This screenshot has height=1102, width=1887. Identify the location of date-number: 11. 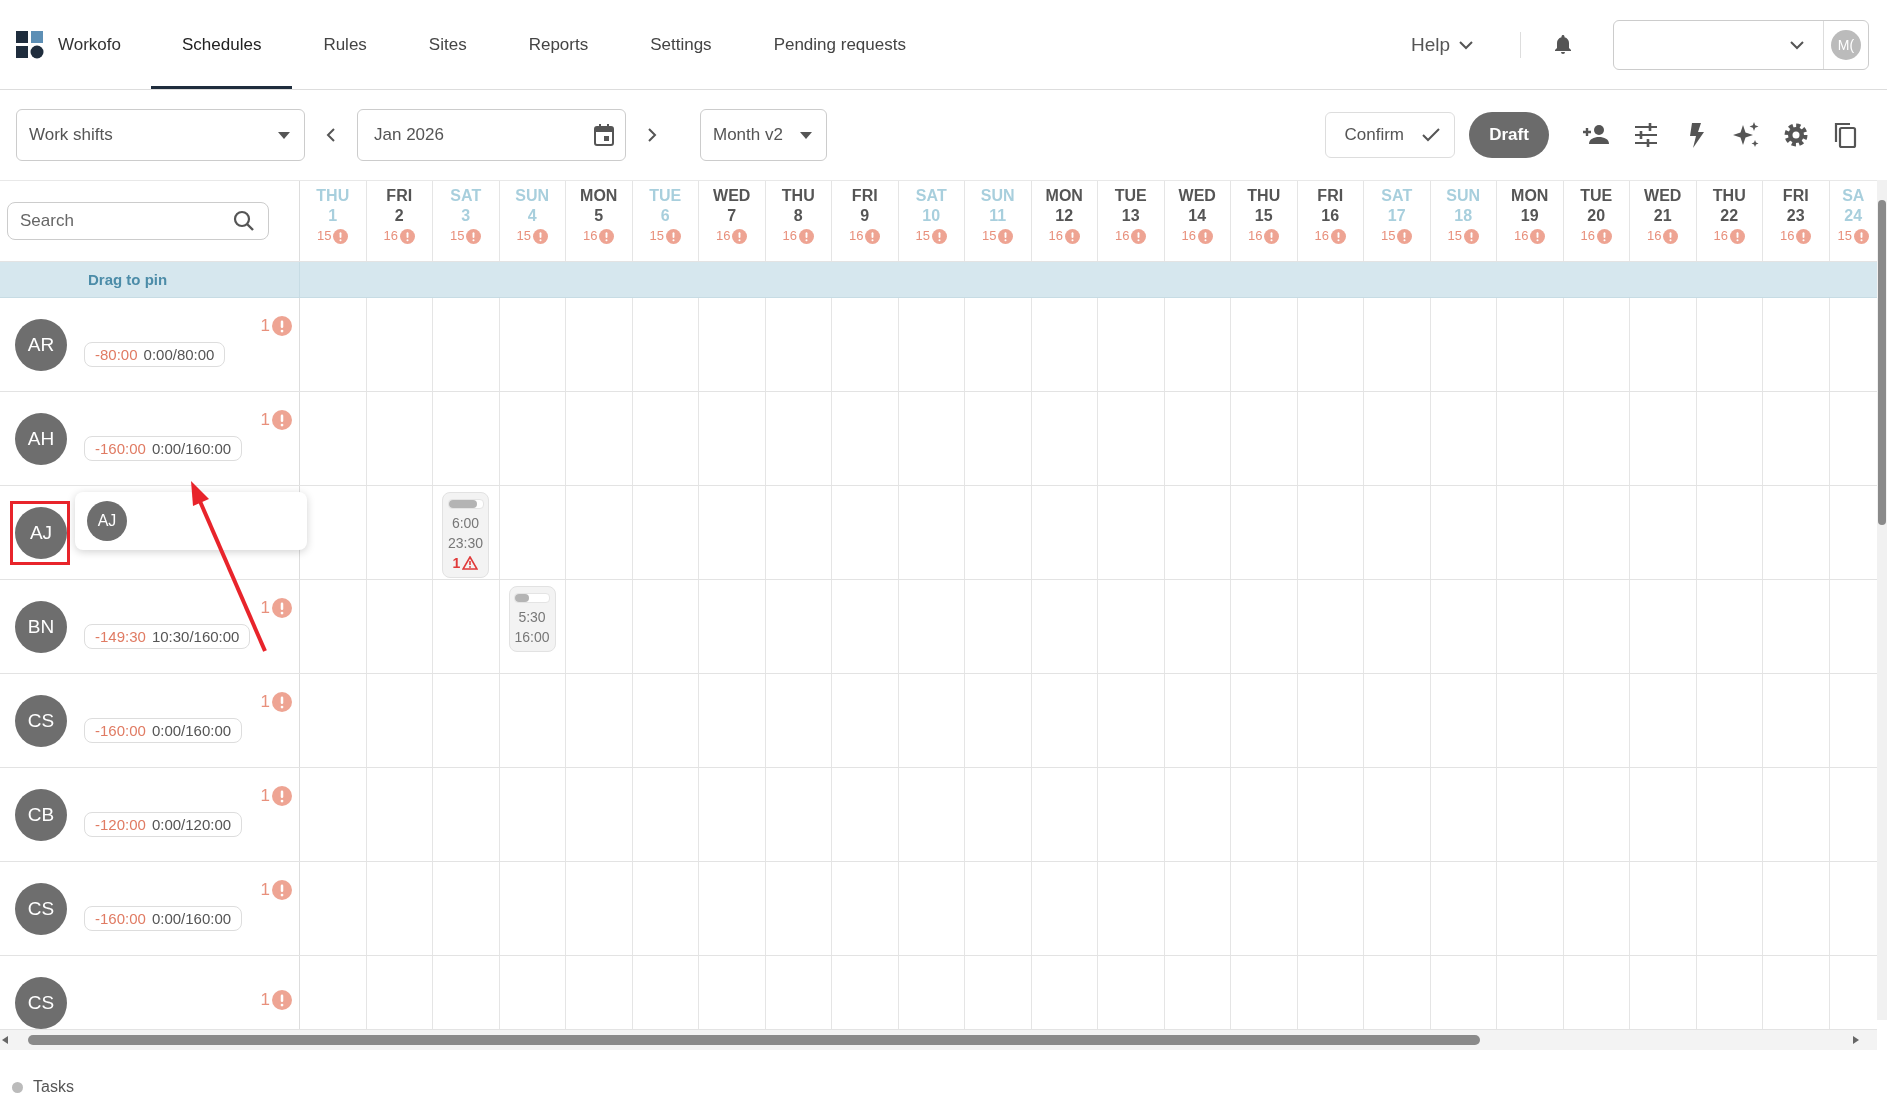
(998, 216).